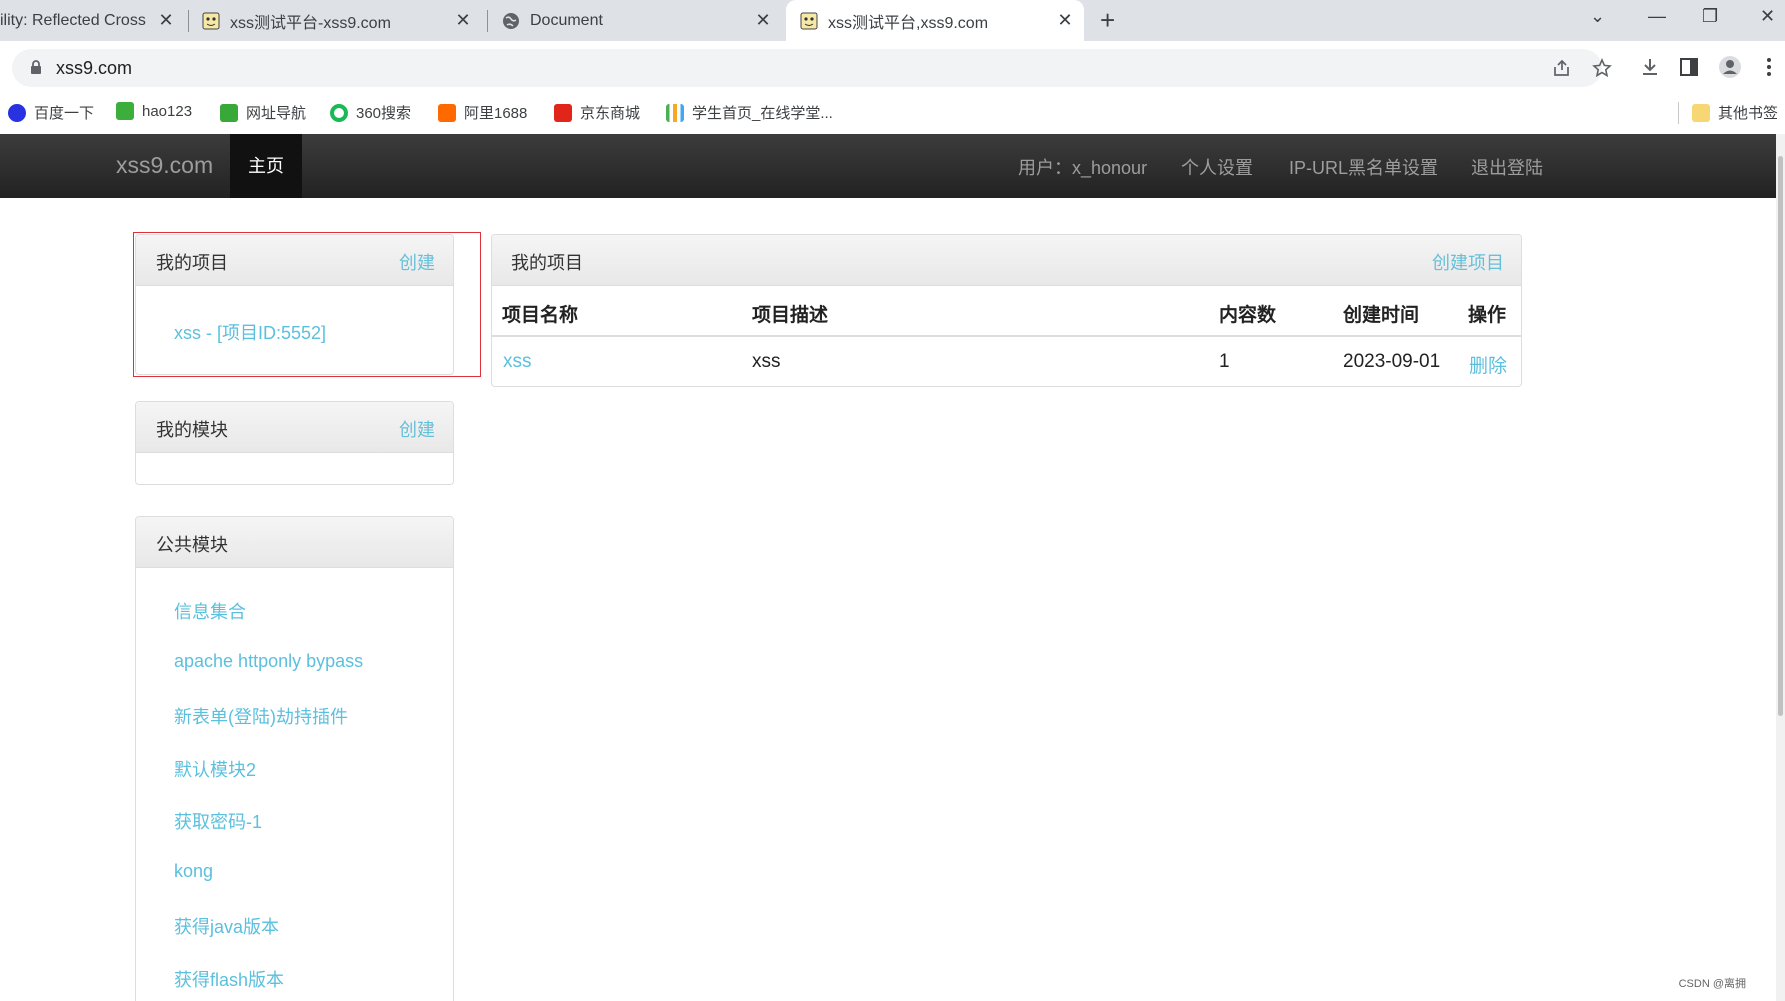  What do you see at coordinates (1107, 20) in the screenshot?
I see `new-tab-button: +` at bounding box center [1107, 20].